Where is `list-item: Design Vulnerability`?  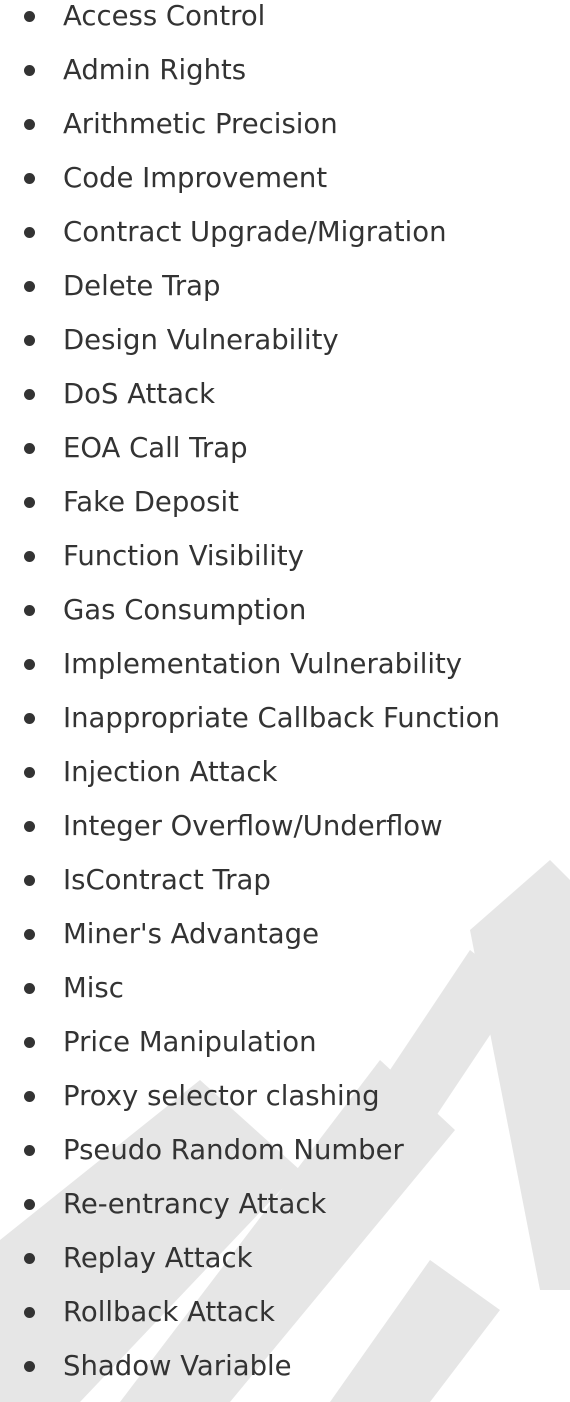
list-item: Design Vulnerability is located at coordinates (285, 340).